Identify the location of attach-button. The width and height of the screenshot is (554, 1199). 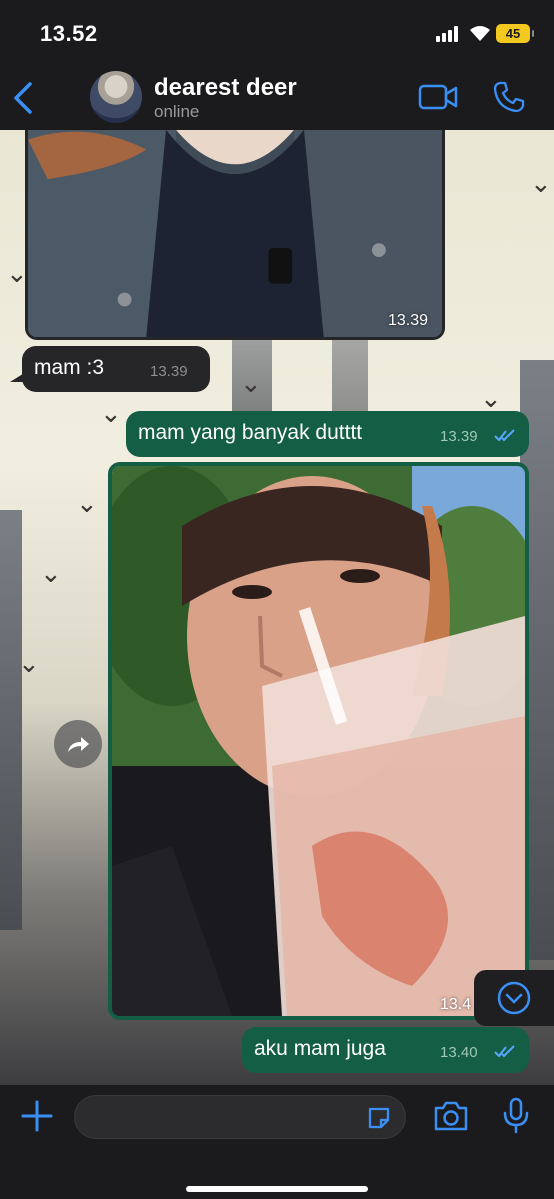
(37, 1116).